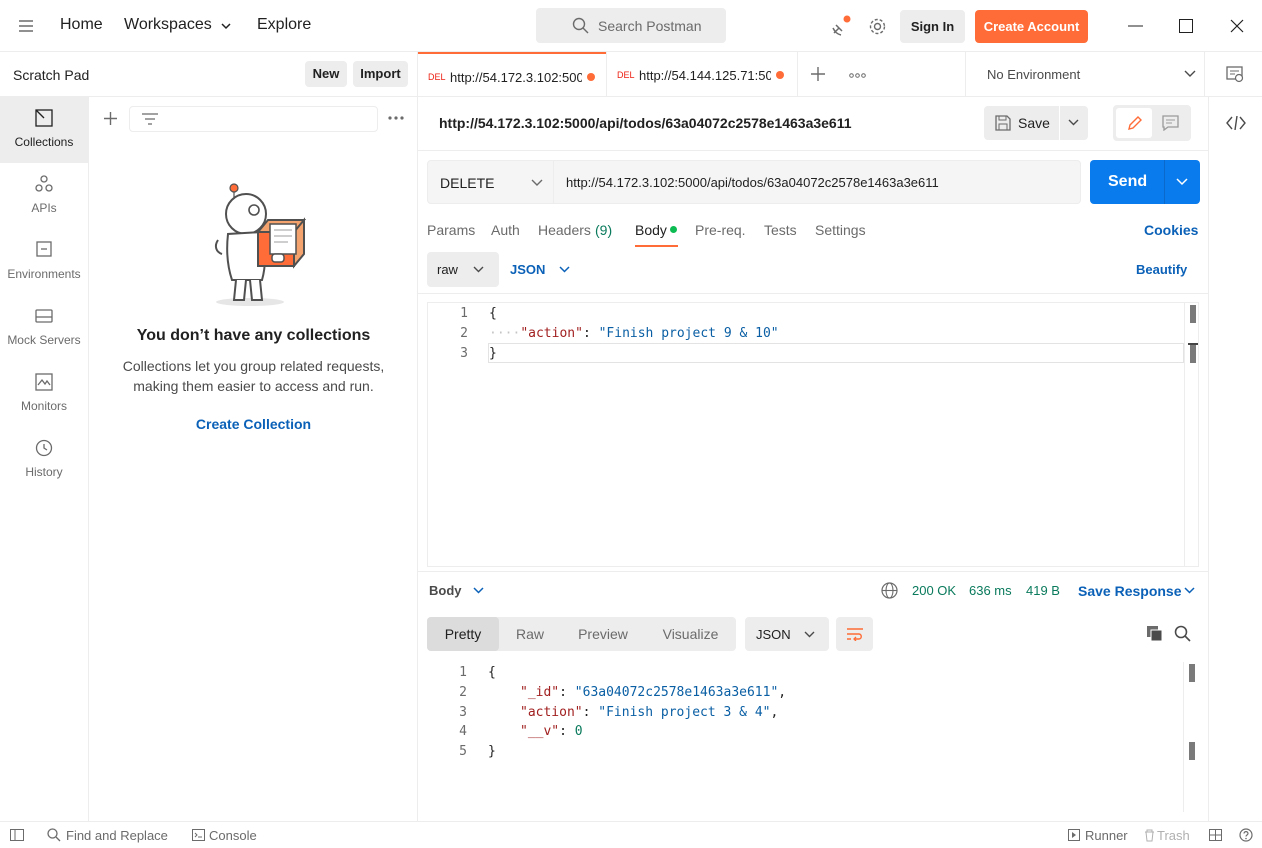 This screenshot has width=1262, height=848. Describe the element at coordinates (651, 230) in the screenshot. I see `tab-body: Body` at that location.